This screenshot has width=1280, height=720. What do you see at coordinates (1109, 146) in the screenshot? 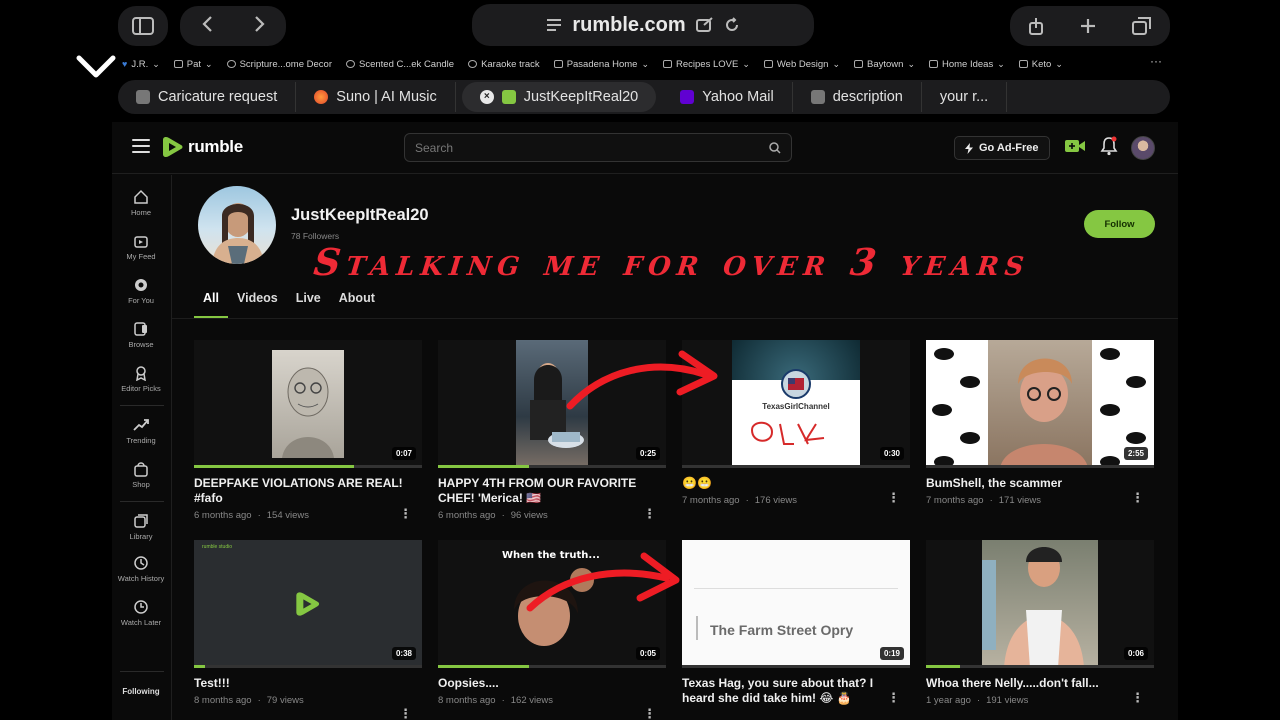
I see `notification-bell-icon` at bounding box center [1109, 146].